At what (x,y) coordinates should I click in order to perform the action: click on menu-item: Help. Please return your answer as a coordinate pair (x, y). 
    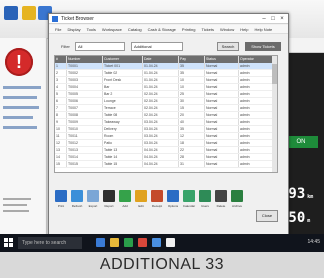
    Looking at the image, I should click on (244, 29).